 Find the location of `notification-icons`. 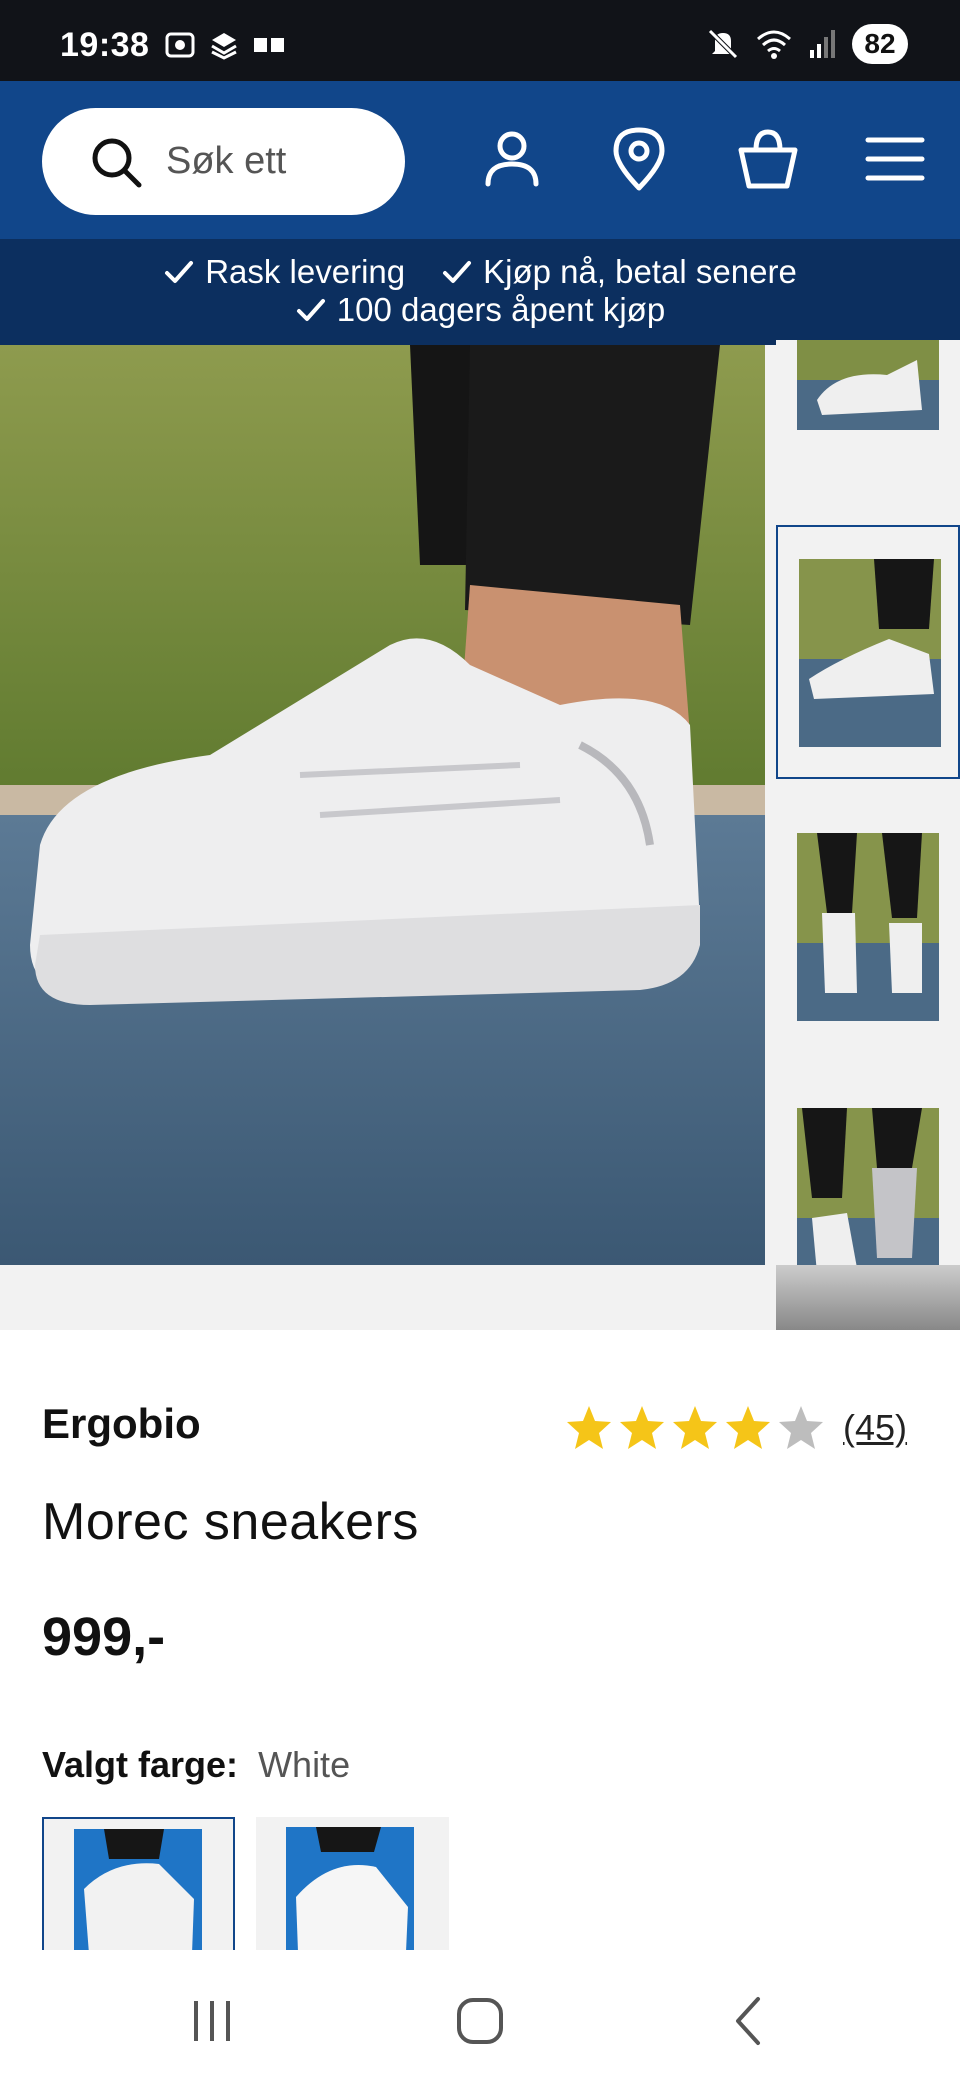

notification-icons is located at coordinates (225, 45).